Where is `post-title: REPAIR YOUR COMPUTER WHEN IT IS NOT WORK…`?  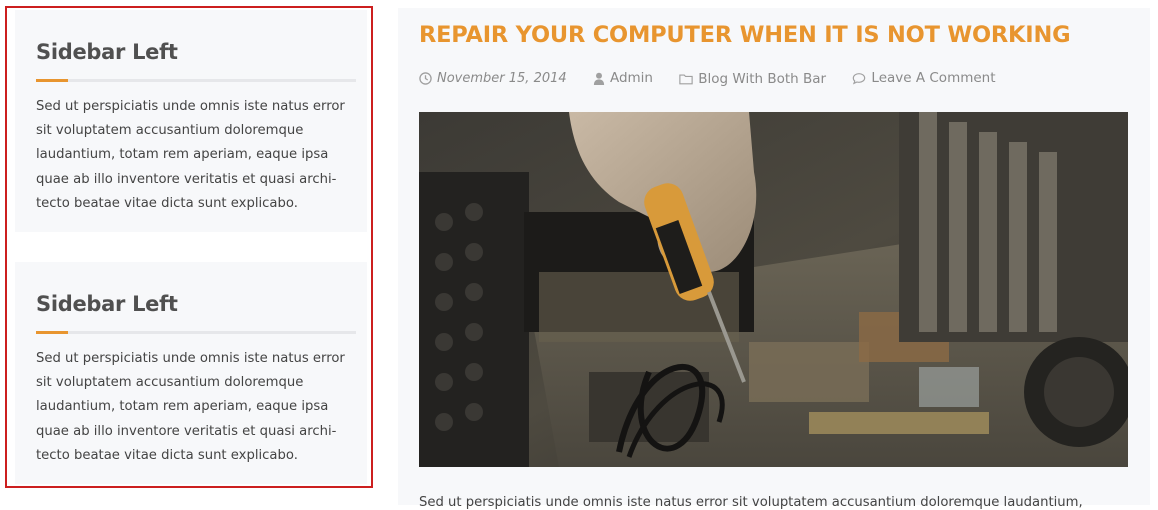
post-title: REPAIR YOUR COMPUTER WHEN IT IS NOT WORK… is located at coordinates (745, 35).